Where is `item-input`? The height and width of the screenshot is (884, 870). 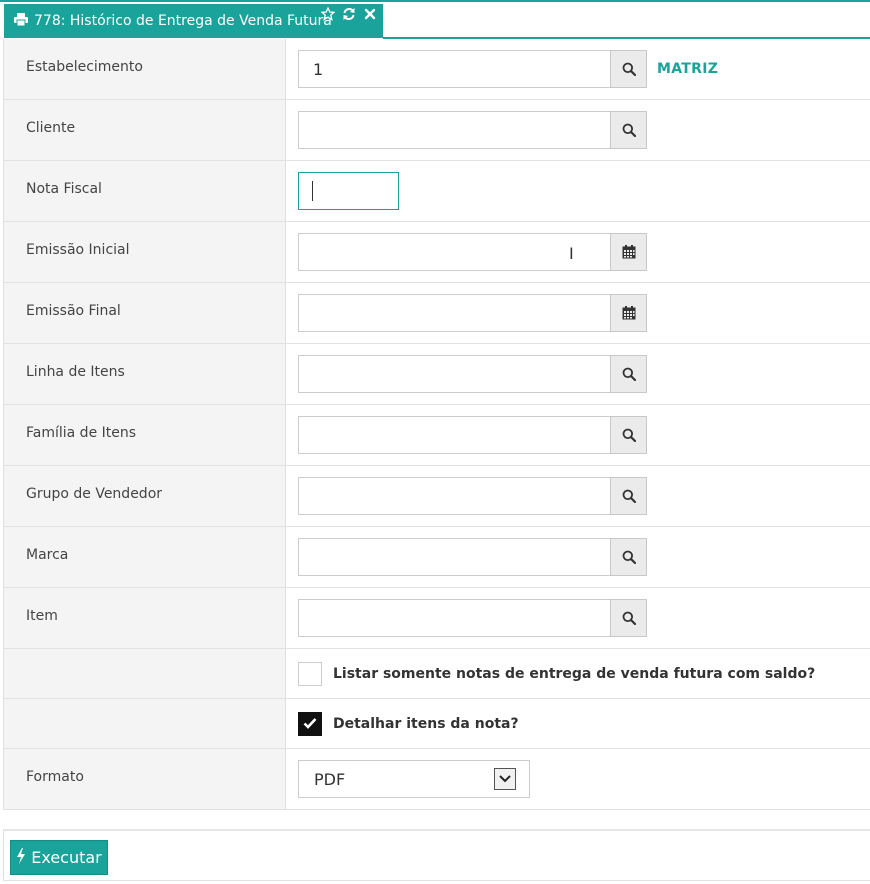 item-input is located at coordinates (454, 618).